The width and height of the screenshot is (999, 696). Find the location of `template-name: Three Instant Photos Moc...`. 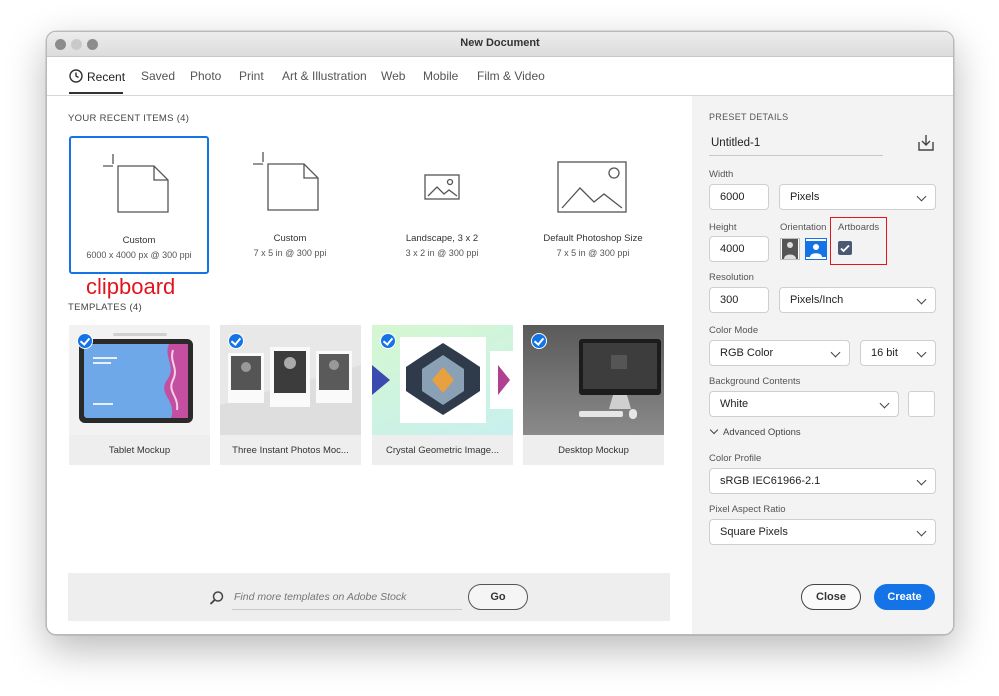

template-name: Three Instant Photos Moc... is located at coordinates (290, 450).